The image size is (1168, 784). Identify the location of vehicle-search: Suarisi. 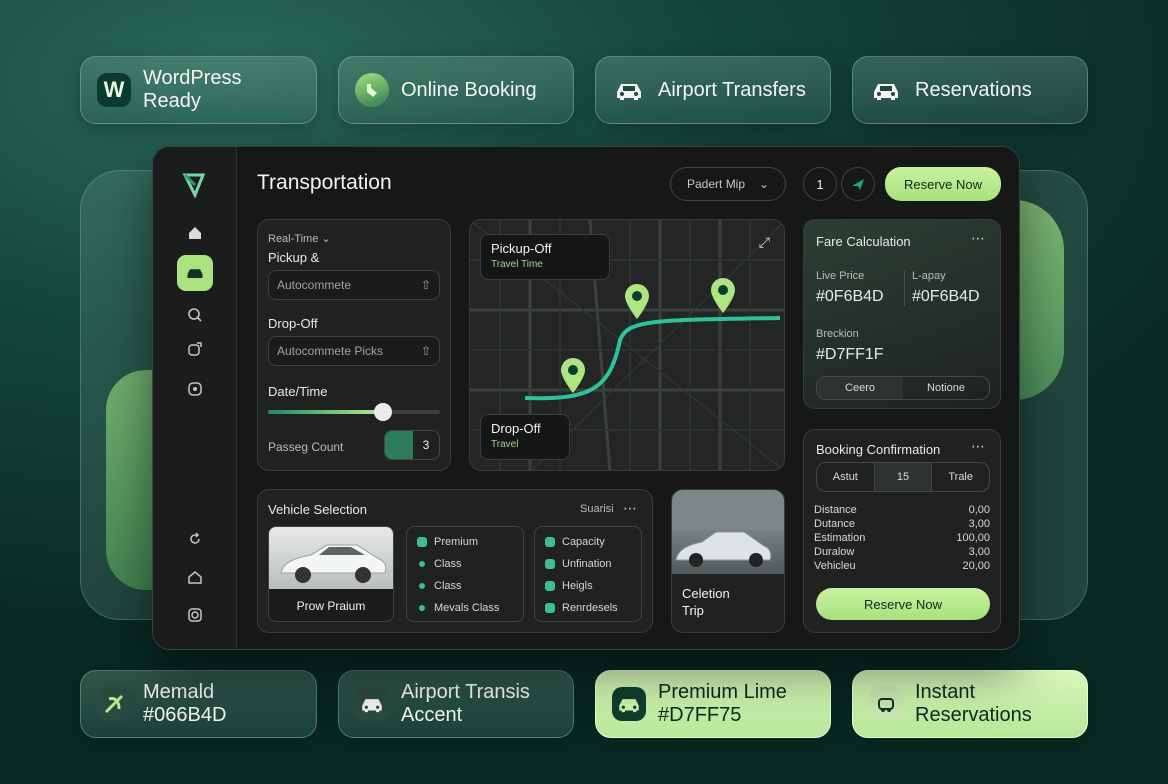
(597, 509).